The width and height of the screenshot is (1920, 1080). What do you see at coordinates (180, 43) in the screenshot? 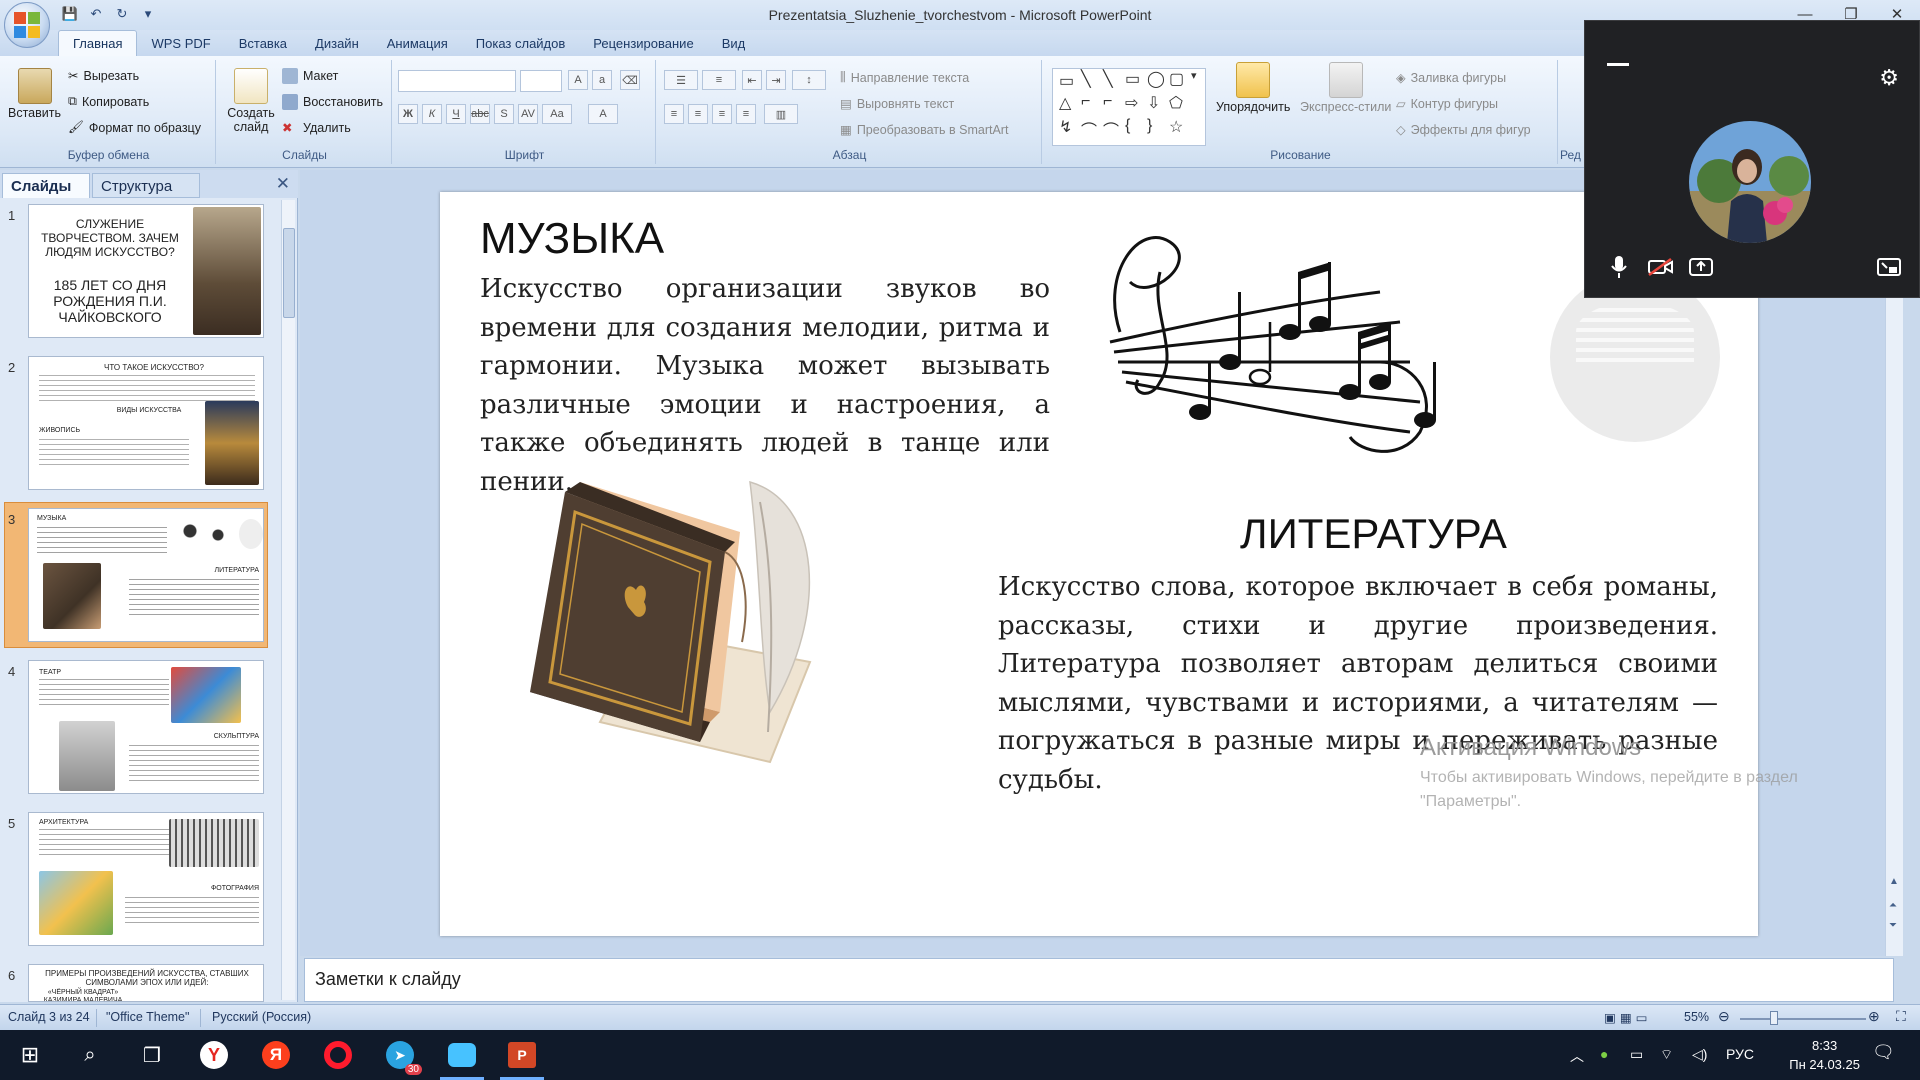
I see `tab-wps-pdf: WPS PDF` at bounding box center [180, 43].